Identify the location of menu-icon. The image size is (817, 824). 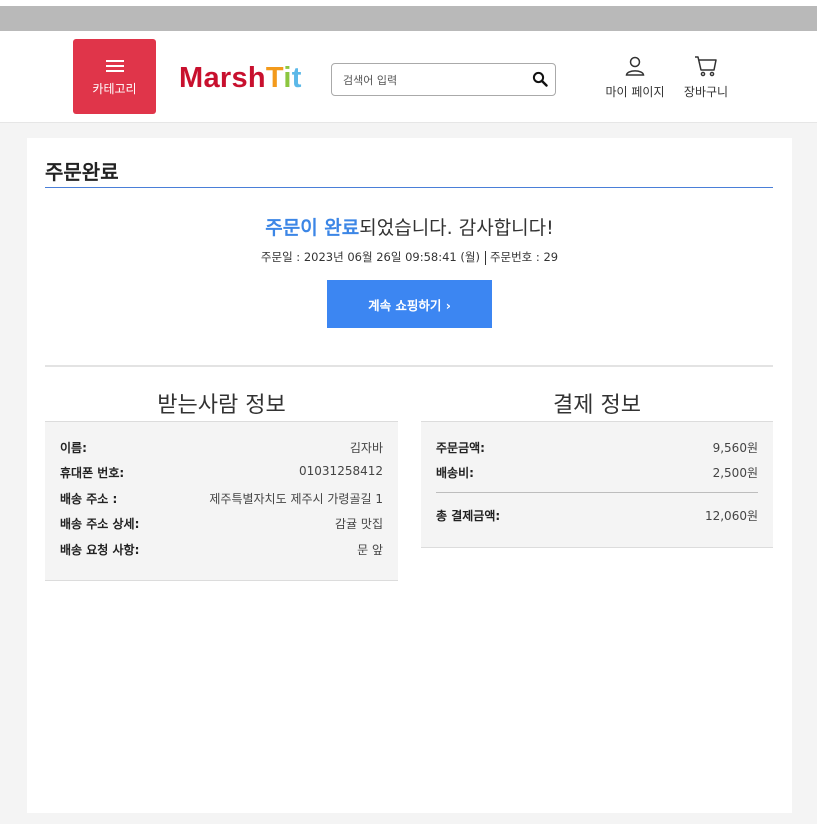
(114, 66).